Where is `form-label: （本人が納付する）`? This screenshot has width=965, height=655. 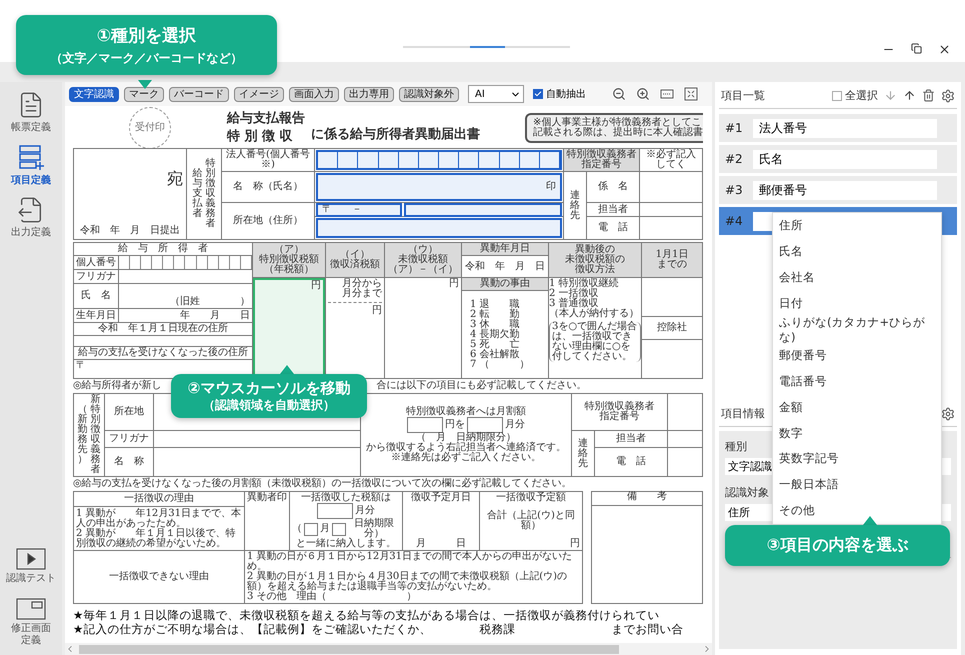 form-label: （本人が納付する） is located at coordinates (594, 314).